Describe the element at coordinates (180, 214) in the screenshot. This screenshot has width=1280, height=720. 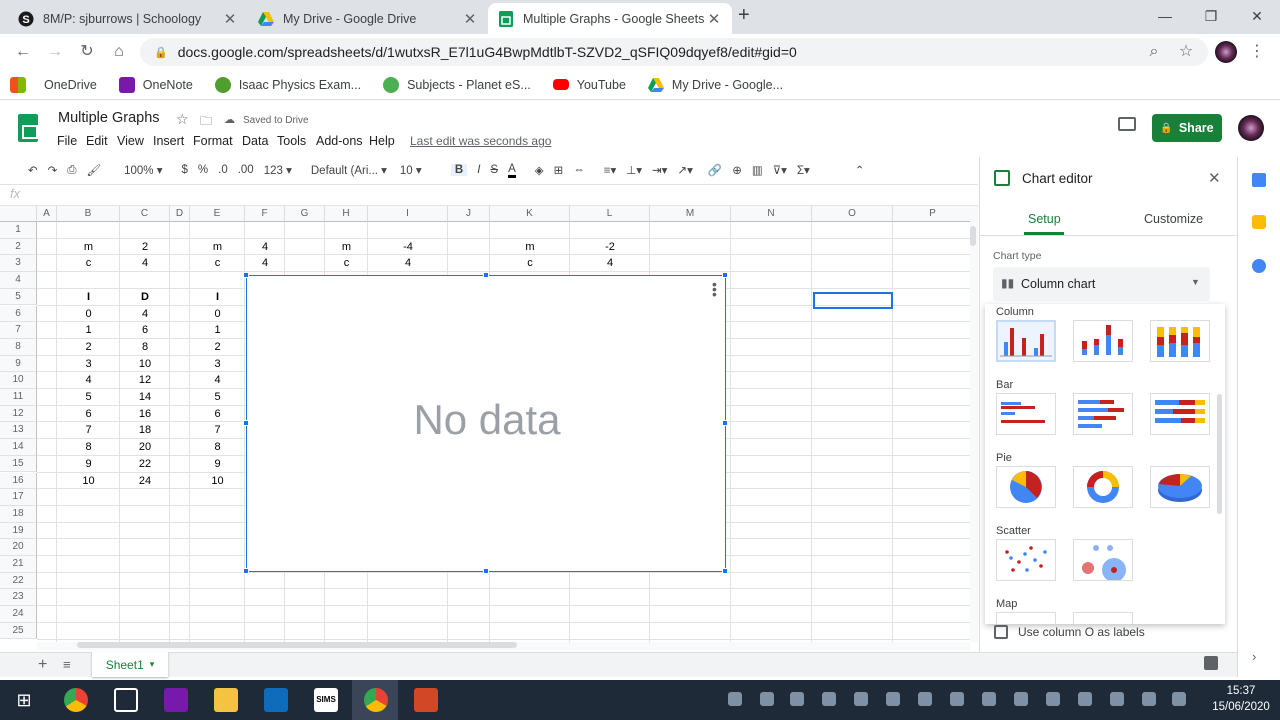
I see `column-header-d: D` at that location.